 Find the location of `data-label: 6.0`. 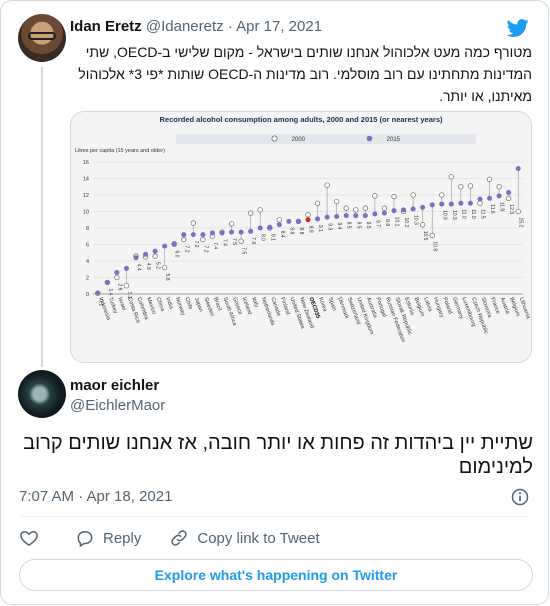

data-label: 6.0 is located at coordinates (177, 254).